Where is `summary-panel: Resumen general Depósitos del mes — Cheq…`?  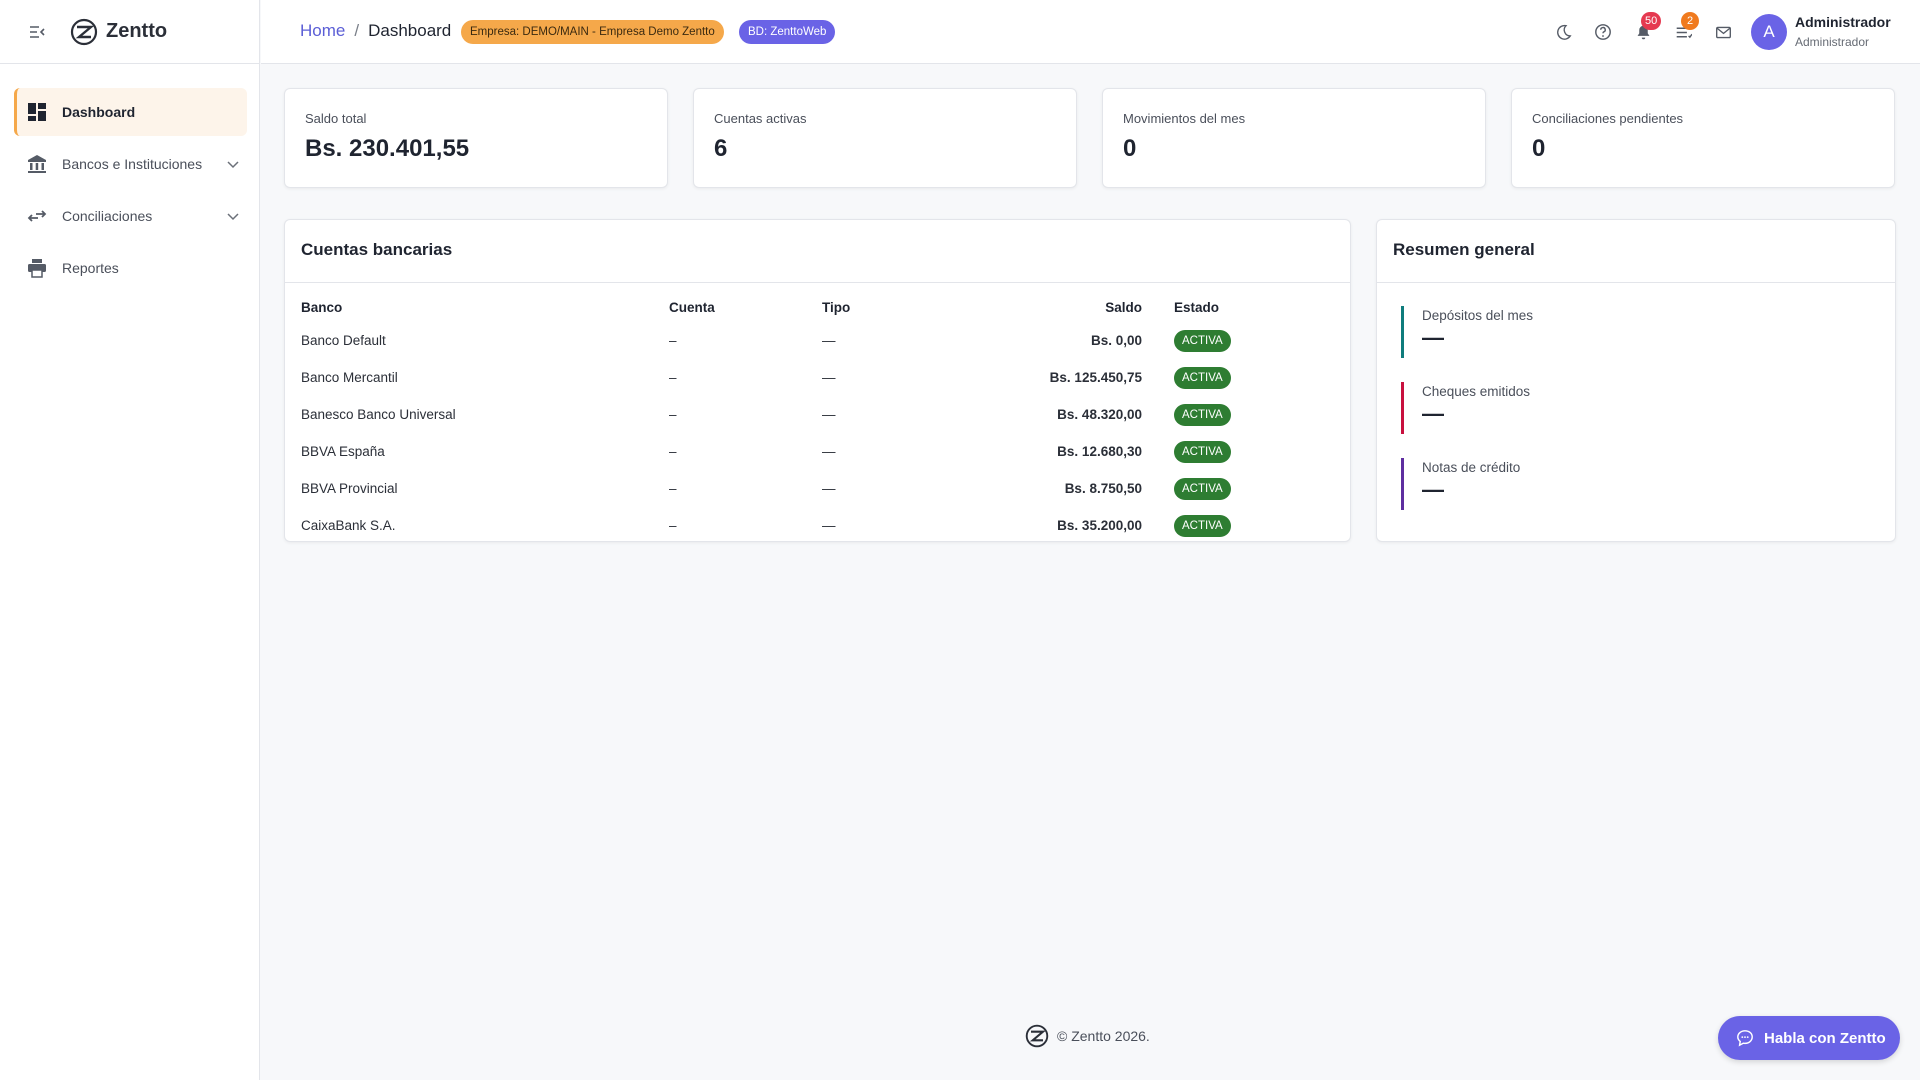 summary-panel: Resumen general Depósitos del mes — Cheq… is located at coordinates (1636, 380).